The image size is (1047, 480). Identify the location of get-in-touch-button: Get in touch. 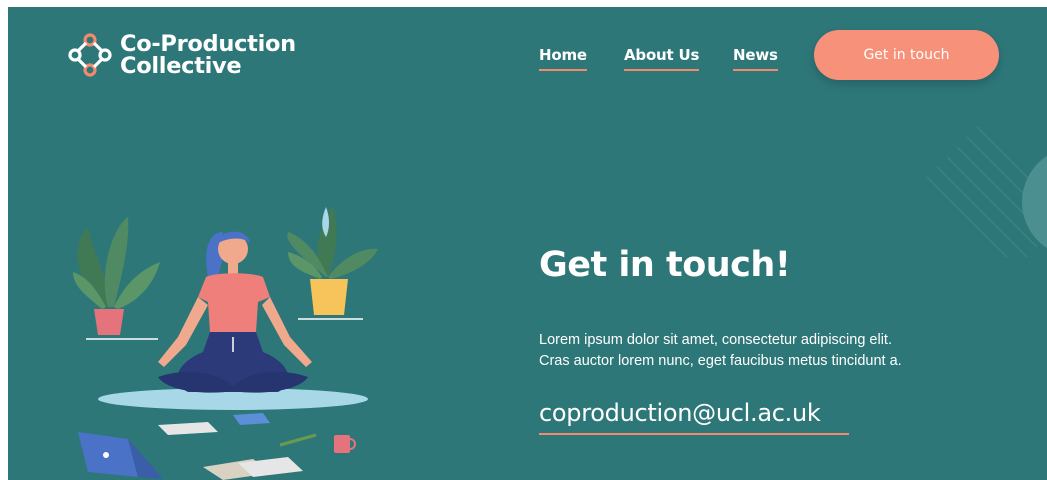
(906, 55).